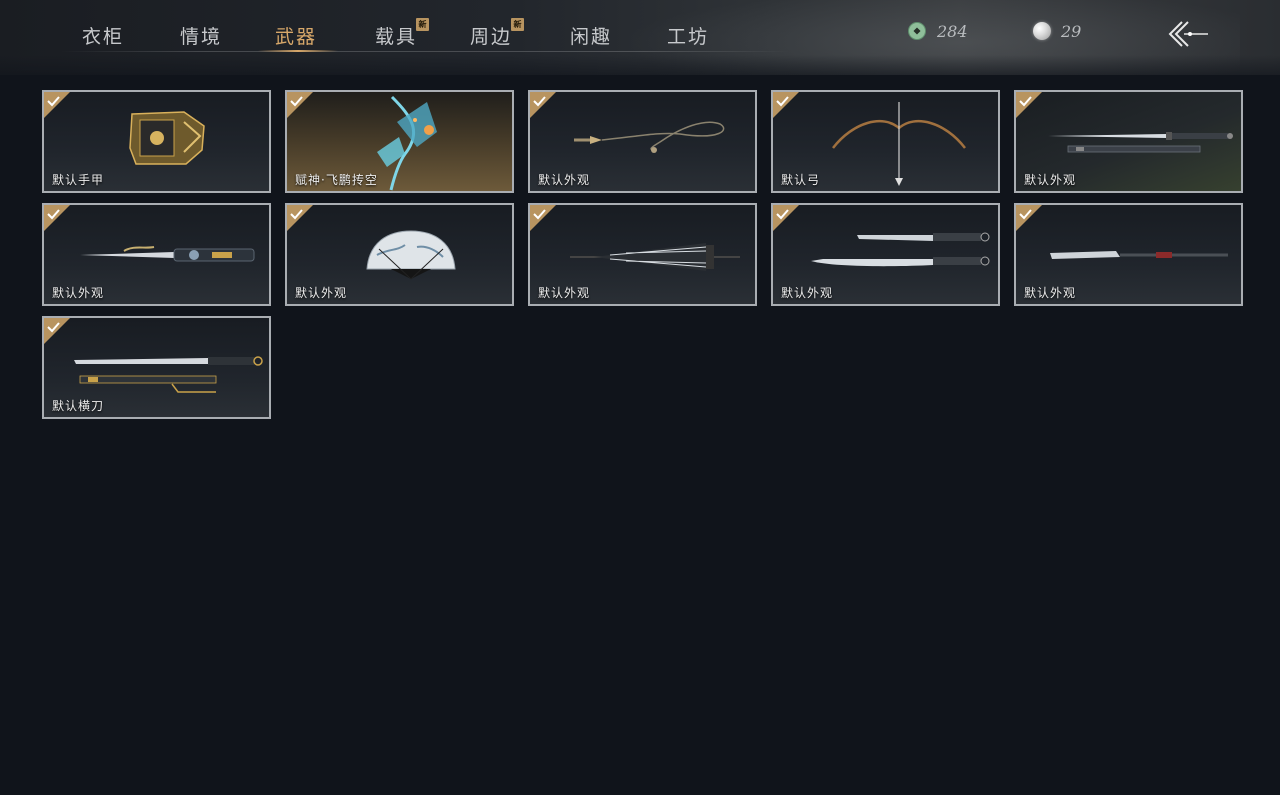 The width and height of the screenshot is (1280, 795). What do you see at coordinates (1128, 141) in the screenshot?
I see `weapon-card-sword: 默认外观` at bounding box center [1128, 141].